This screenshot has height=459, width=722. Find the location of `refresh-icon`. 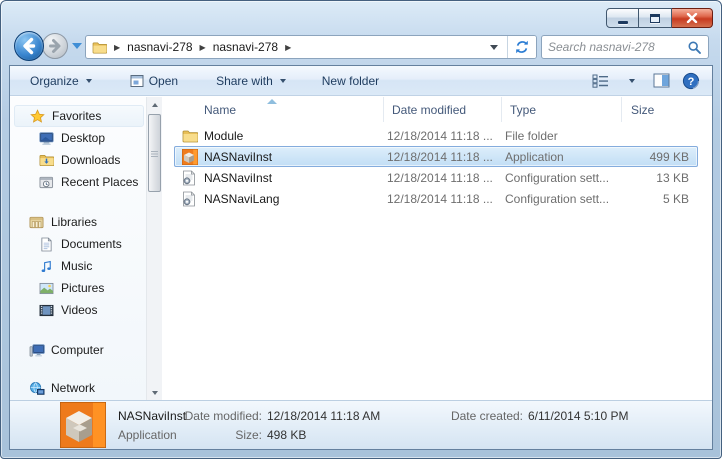

refresh-icon is located at coordinates (522, 47).